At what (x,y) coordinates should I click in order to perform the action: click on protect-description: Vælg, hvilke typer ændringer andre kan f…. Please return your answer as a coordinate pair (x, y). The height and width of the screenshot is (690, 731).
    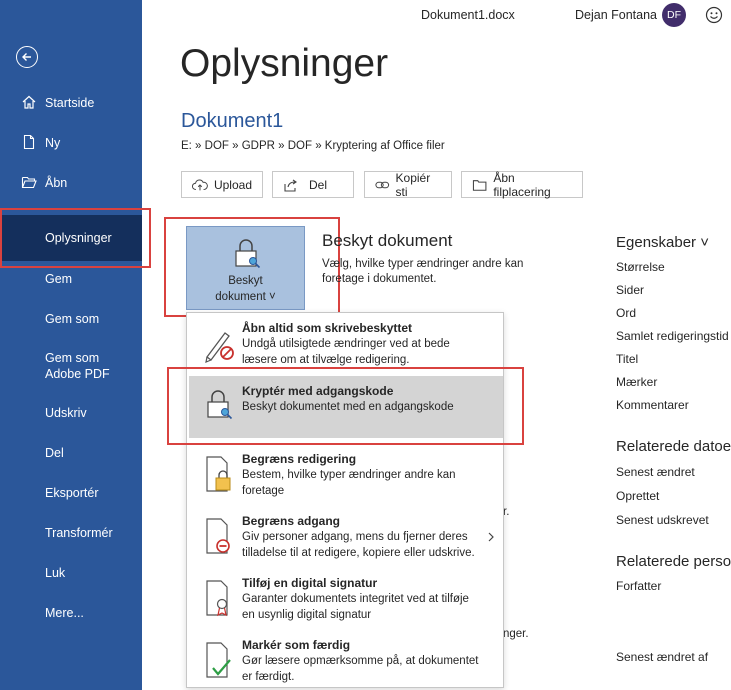
    Looking at the image, I should click on (423, 271).